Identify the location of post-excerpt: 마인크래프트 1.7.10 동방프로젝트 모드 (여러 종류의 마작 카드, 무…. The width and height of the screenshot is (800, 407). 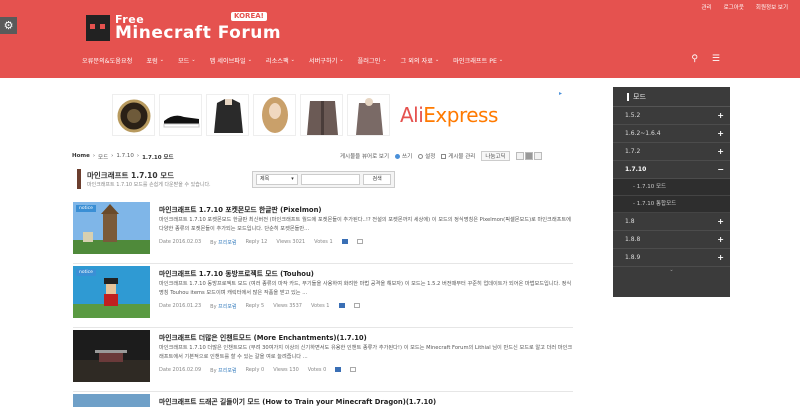
(365, 288).